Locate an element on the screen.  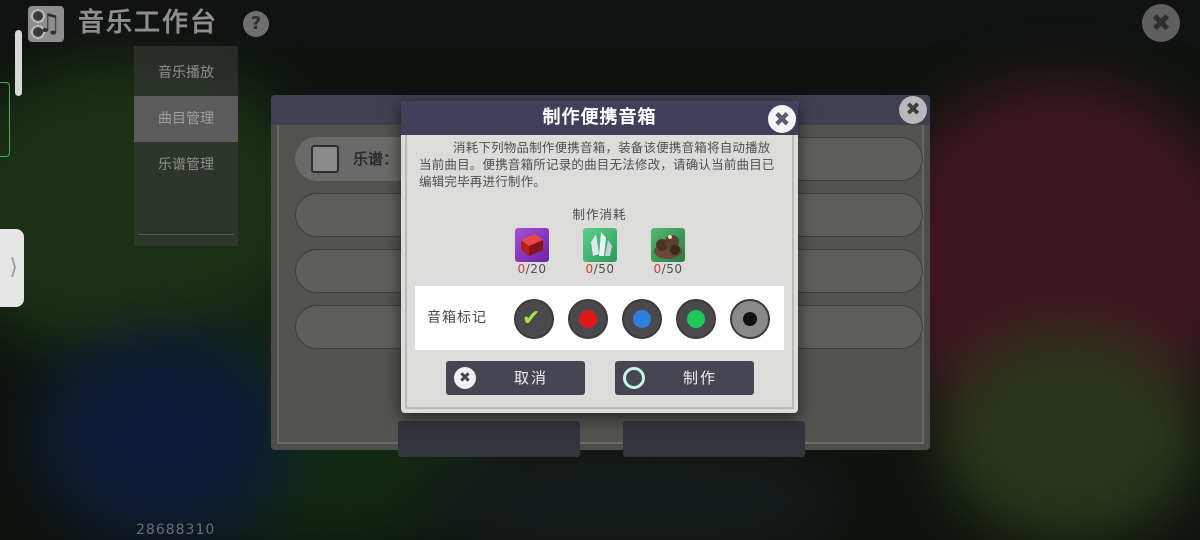
marker-label: 音箱标记 is located at coordinates (457, 318).